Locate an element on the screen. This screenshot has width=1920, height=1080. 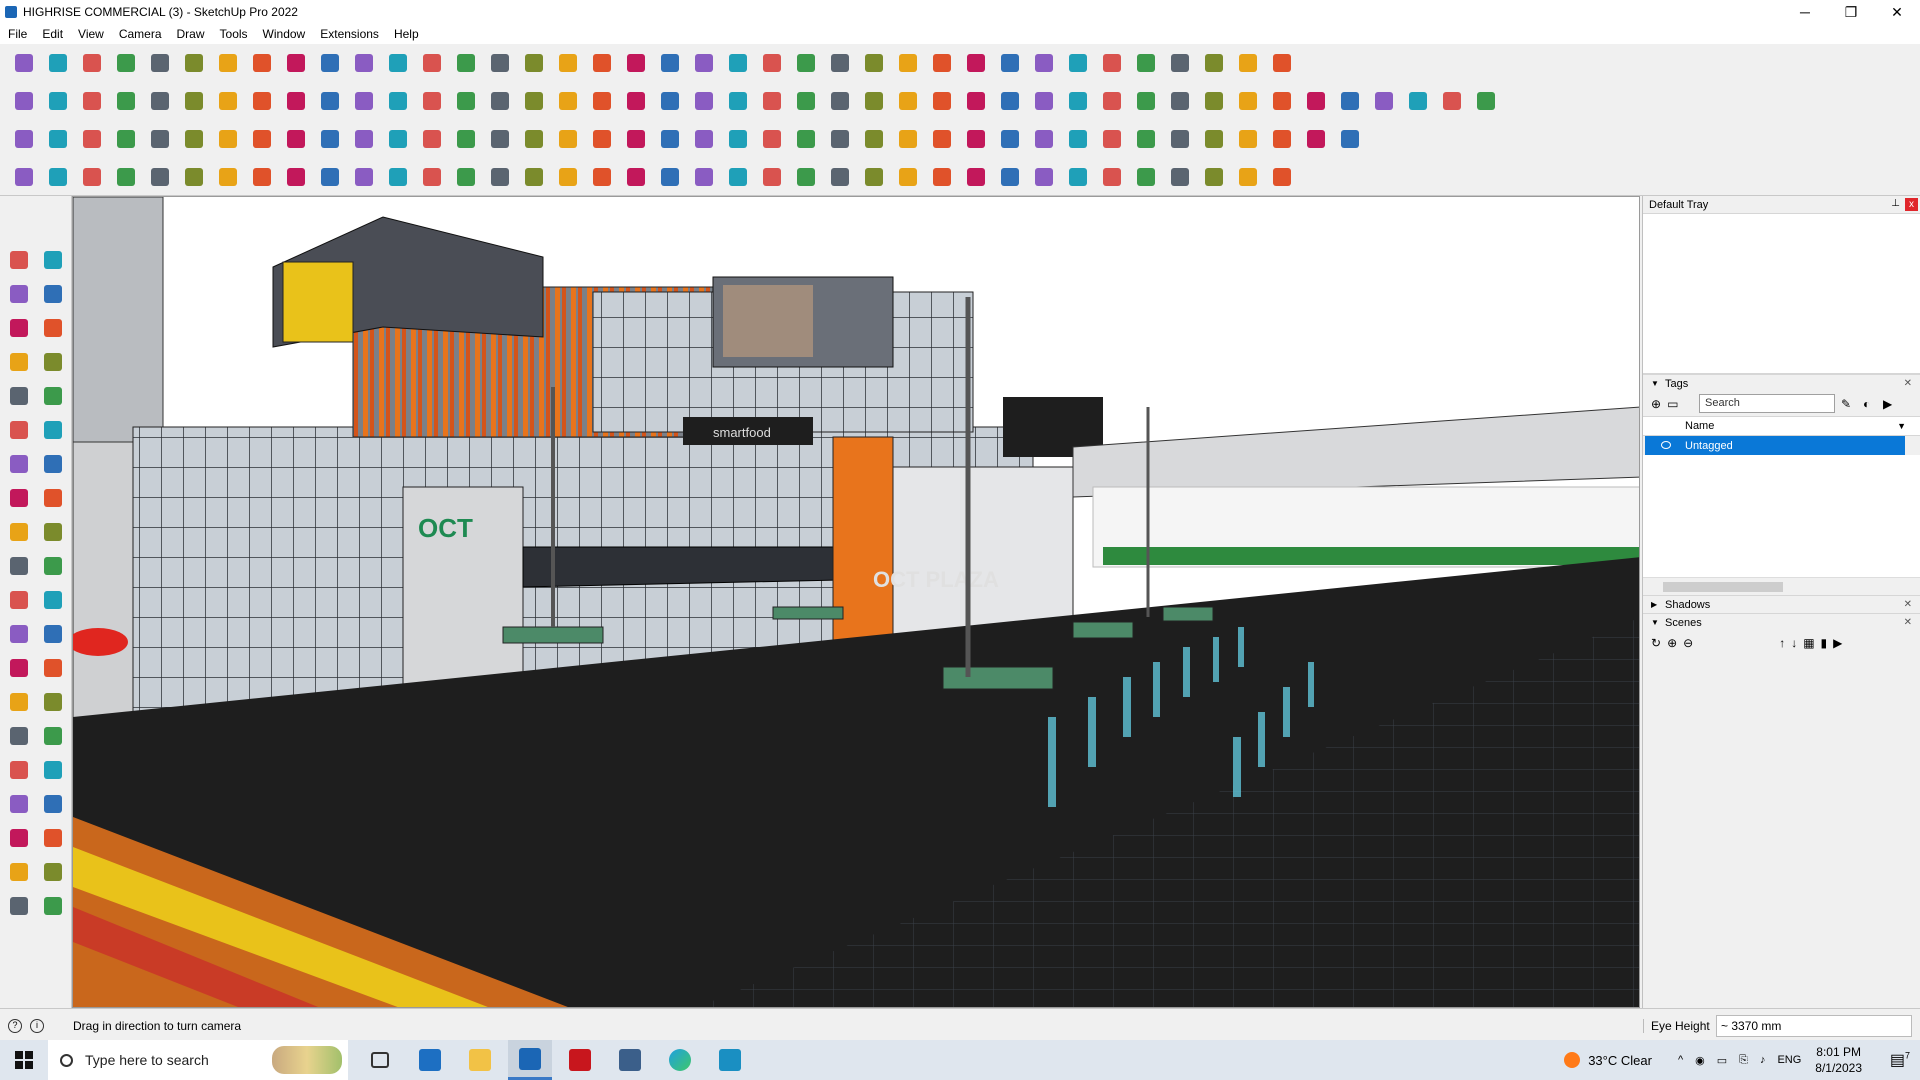
pie-button is located at coordinates (53, 464).